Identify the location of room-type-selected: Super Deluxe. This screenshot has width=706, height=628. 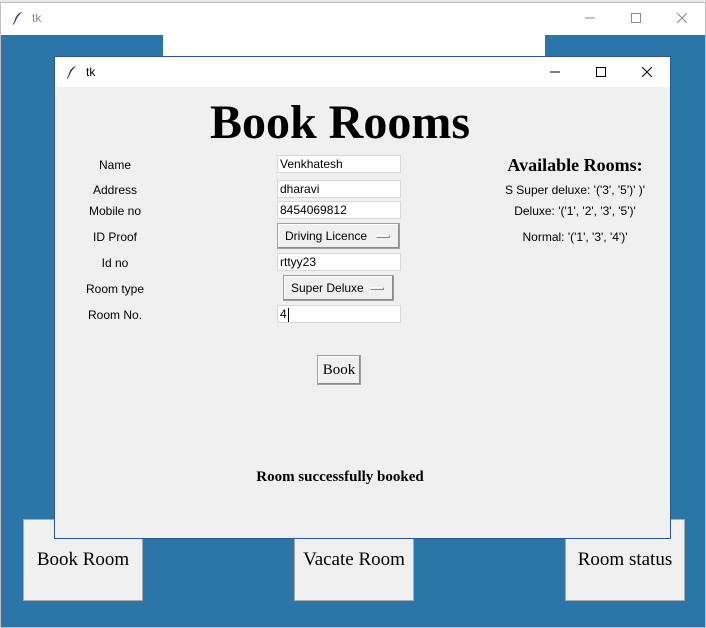
(327, 288).